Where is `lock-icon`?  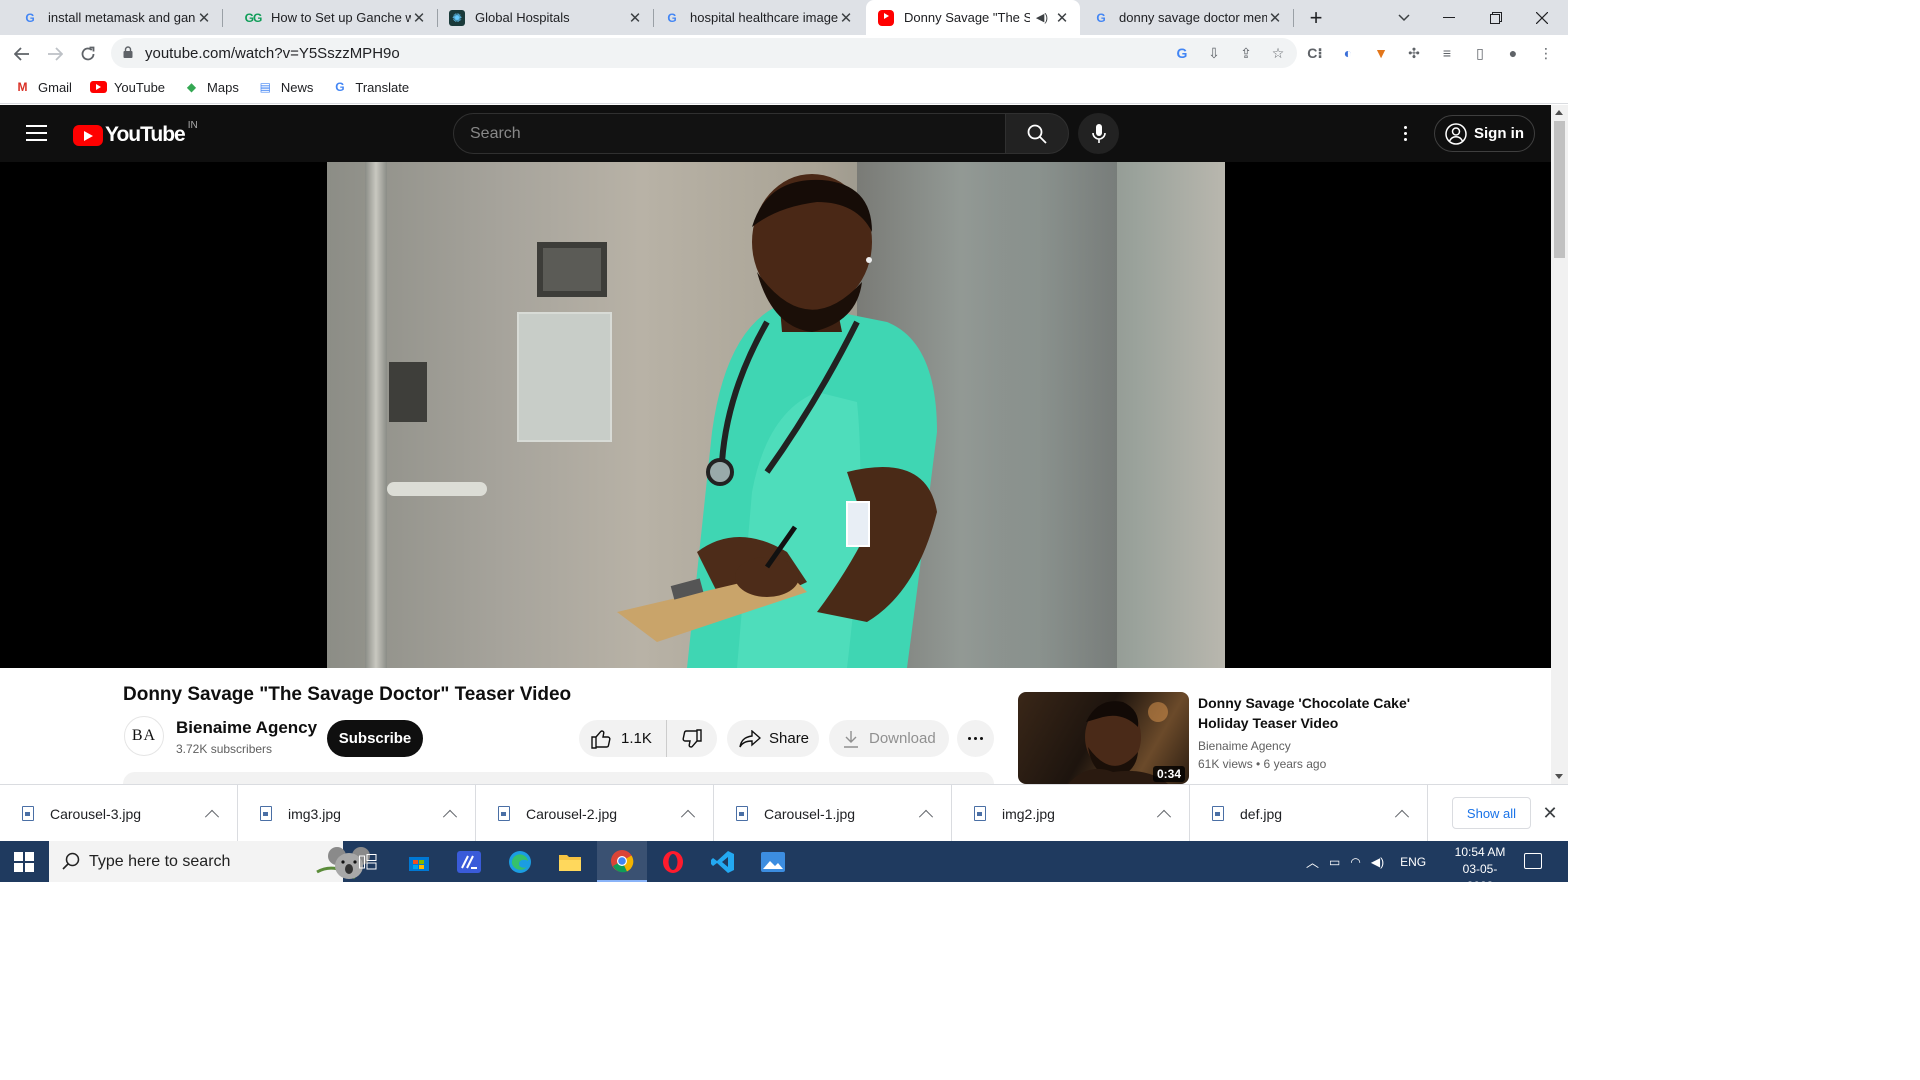
lock-icon is located at coordinates (128, 52).